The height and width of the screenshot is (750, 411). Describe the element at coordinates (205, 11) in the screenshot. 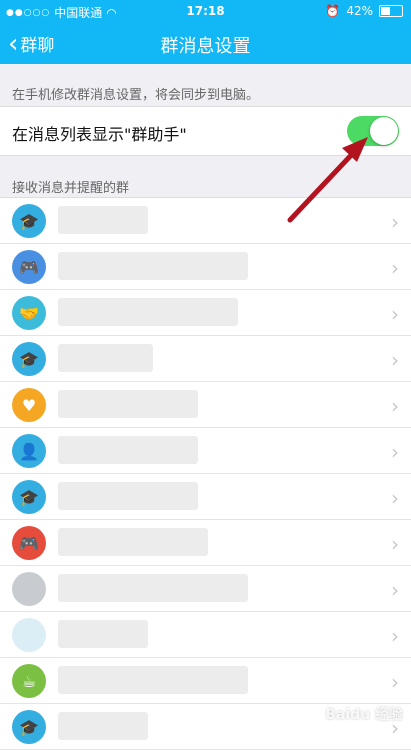

I see `status-bar: ●●○○○ 中国联通 ◠ 17:18 ⏰ 42%` at that location.